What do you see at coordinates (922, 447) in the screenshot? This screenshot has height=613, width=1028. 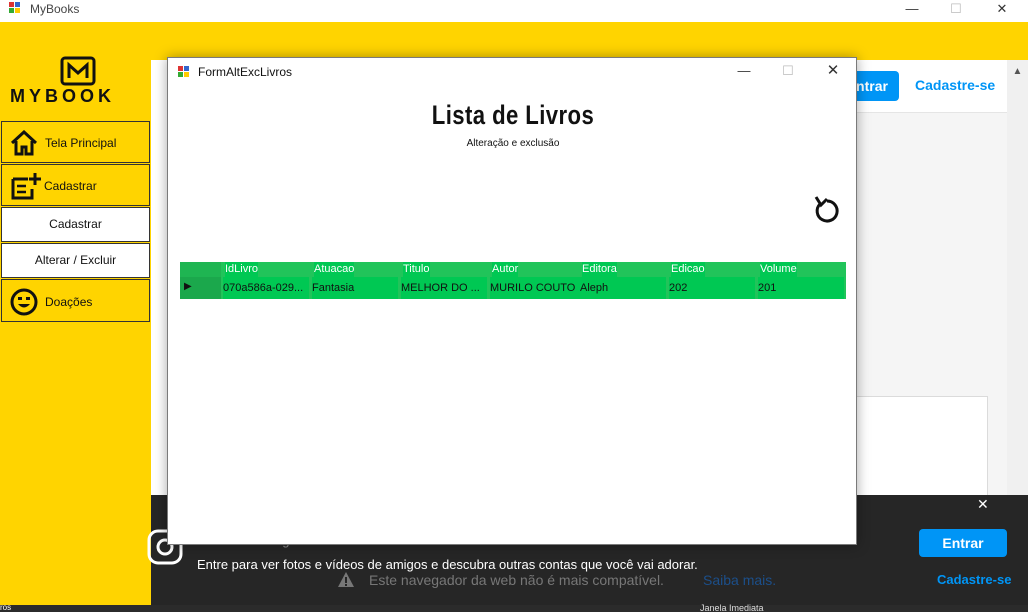 I see `login-box` at bounding box center [922, 447].